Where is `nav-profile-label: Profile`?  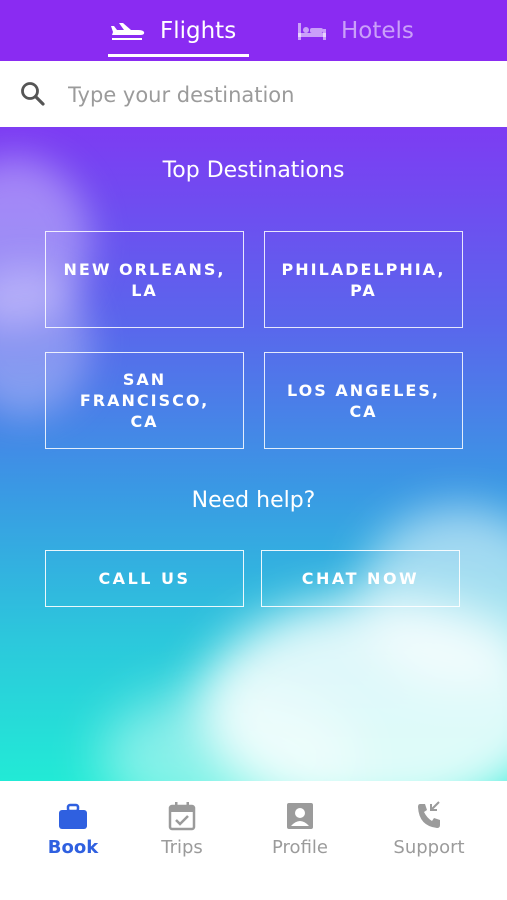 nav-profile-label: Profile is located at coordinates (300, 847).